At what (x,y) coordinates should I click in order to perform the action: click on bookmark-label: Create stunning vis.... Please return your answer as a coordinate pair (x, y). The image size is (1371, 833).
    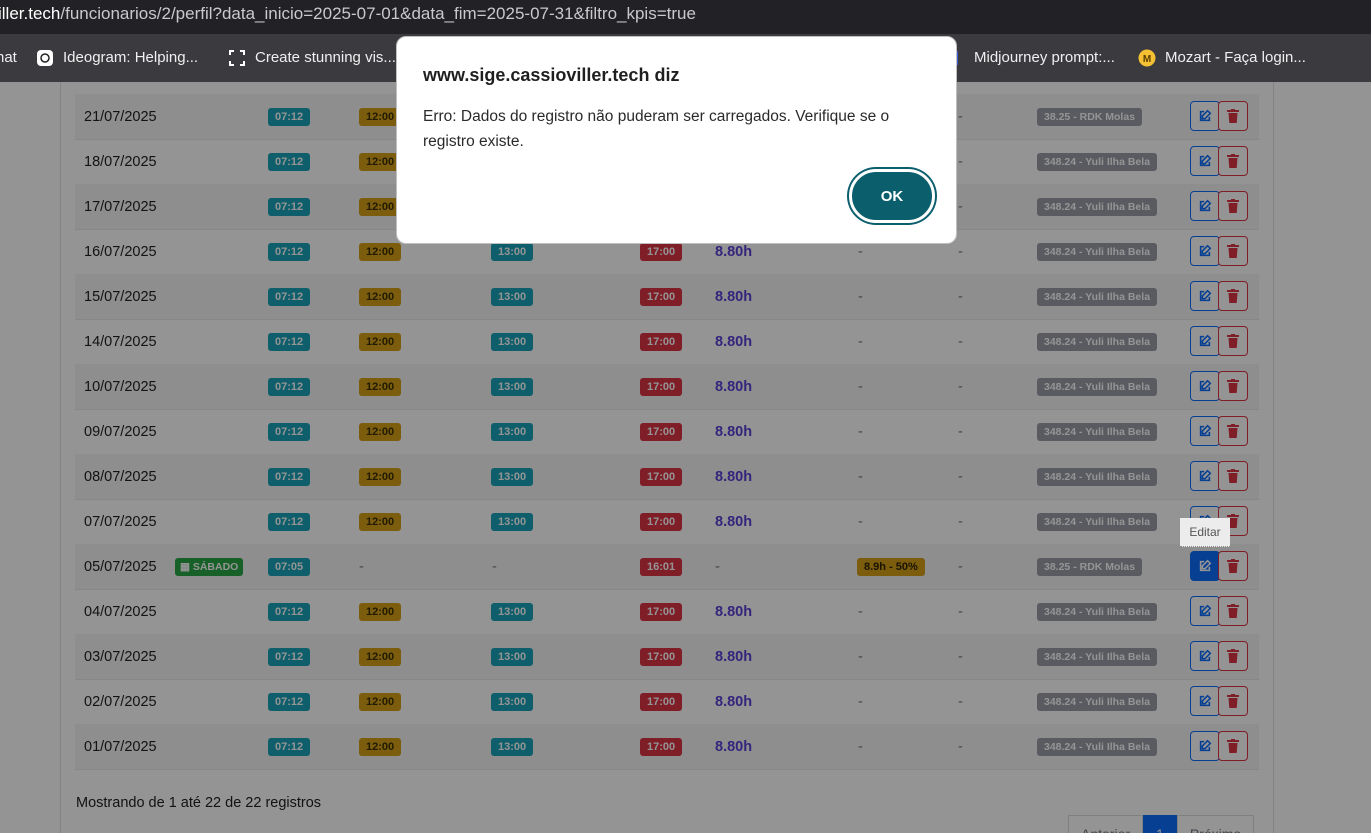
    Looking at the image, I should click on (325, 57).